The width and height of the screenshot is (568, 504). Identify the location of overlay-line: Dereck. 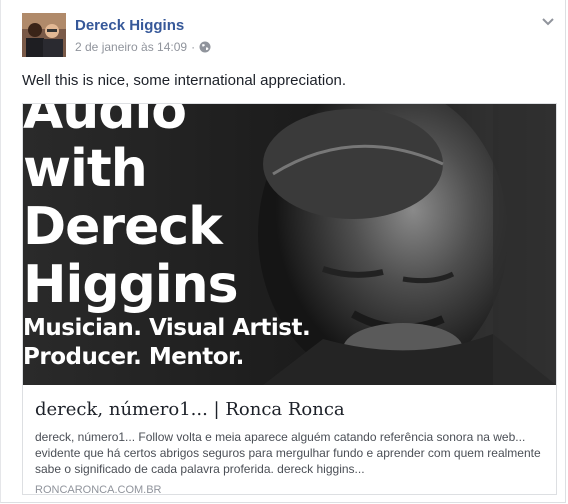
(123, 227).